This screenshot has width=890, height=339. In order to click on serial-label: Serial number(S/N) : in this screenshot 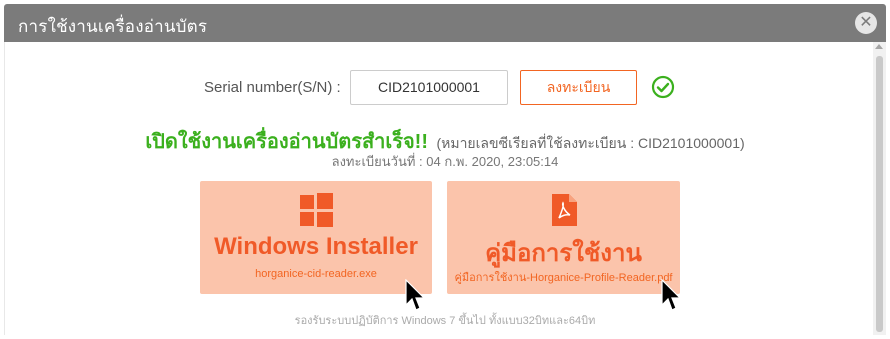, I will do `click(272, 87)`.